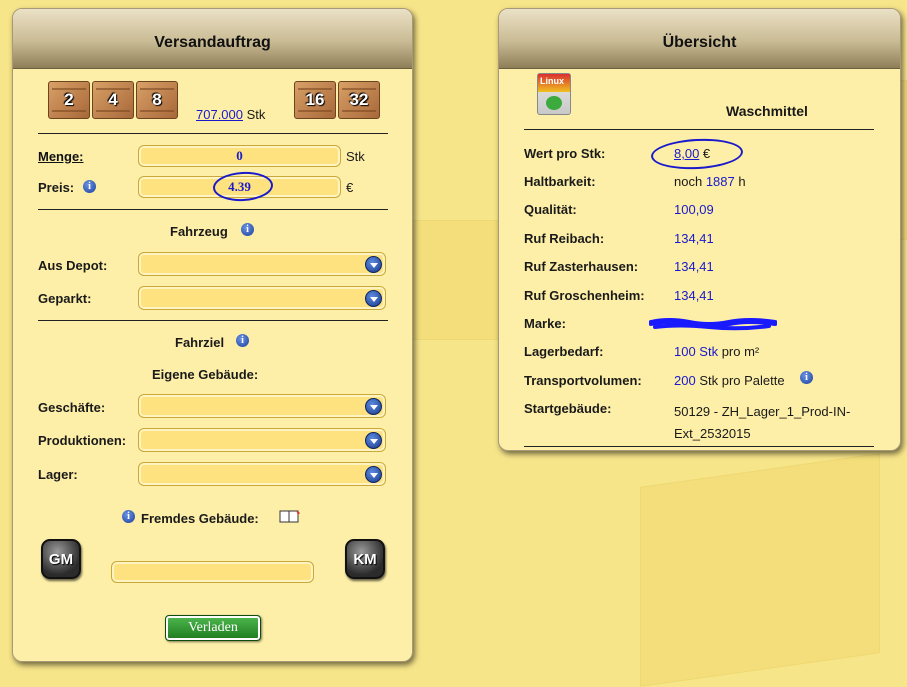 Image resolution: width=907 pixels, height=687 pixels. I want to click on transport-volume-label: Transportvolumen:, so click(583, 380).